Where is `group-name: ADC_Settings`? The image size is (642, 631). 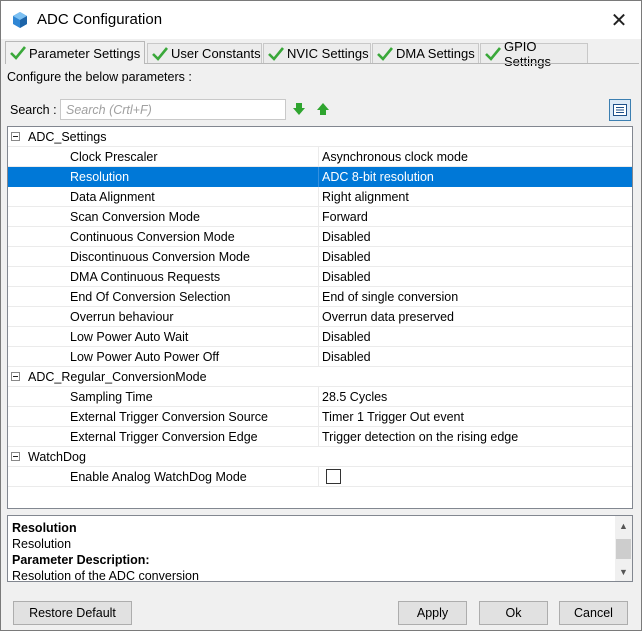
group-name: ADC_Settings is located at coordinates (67, 137).